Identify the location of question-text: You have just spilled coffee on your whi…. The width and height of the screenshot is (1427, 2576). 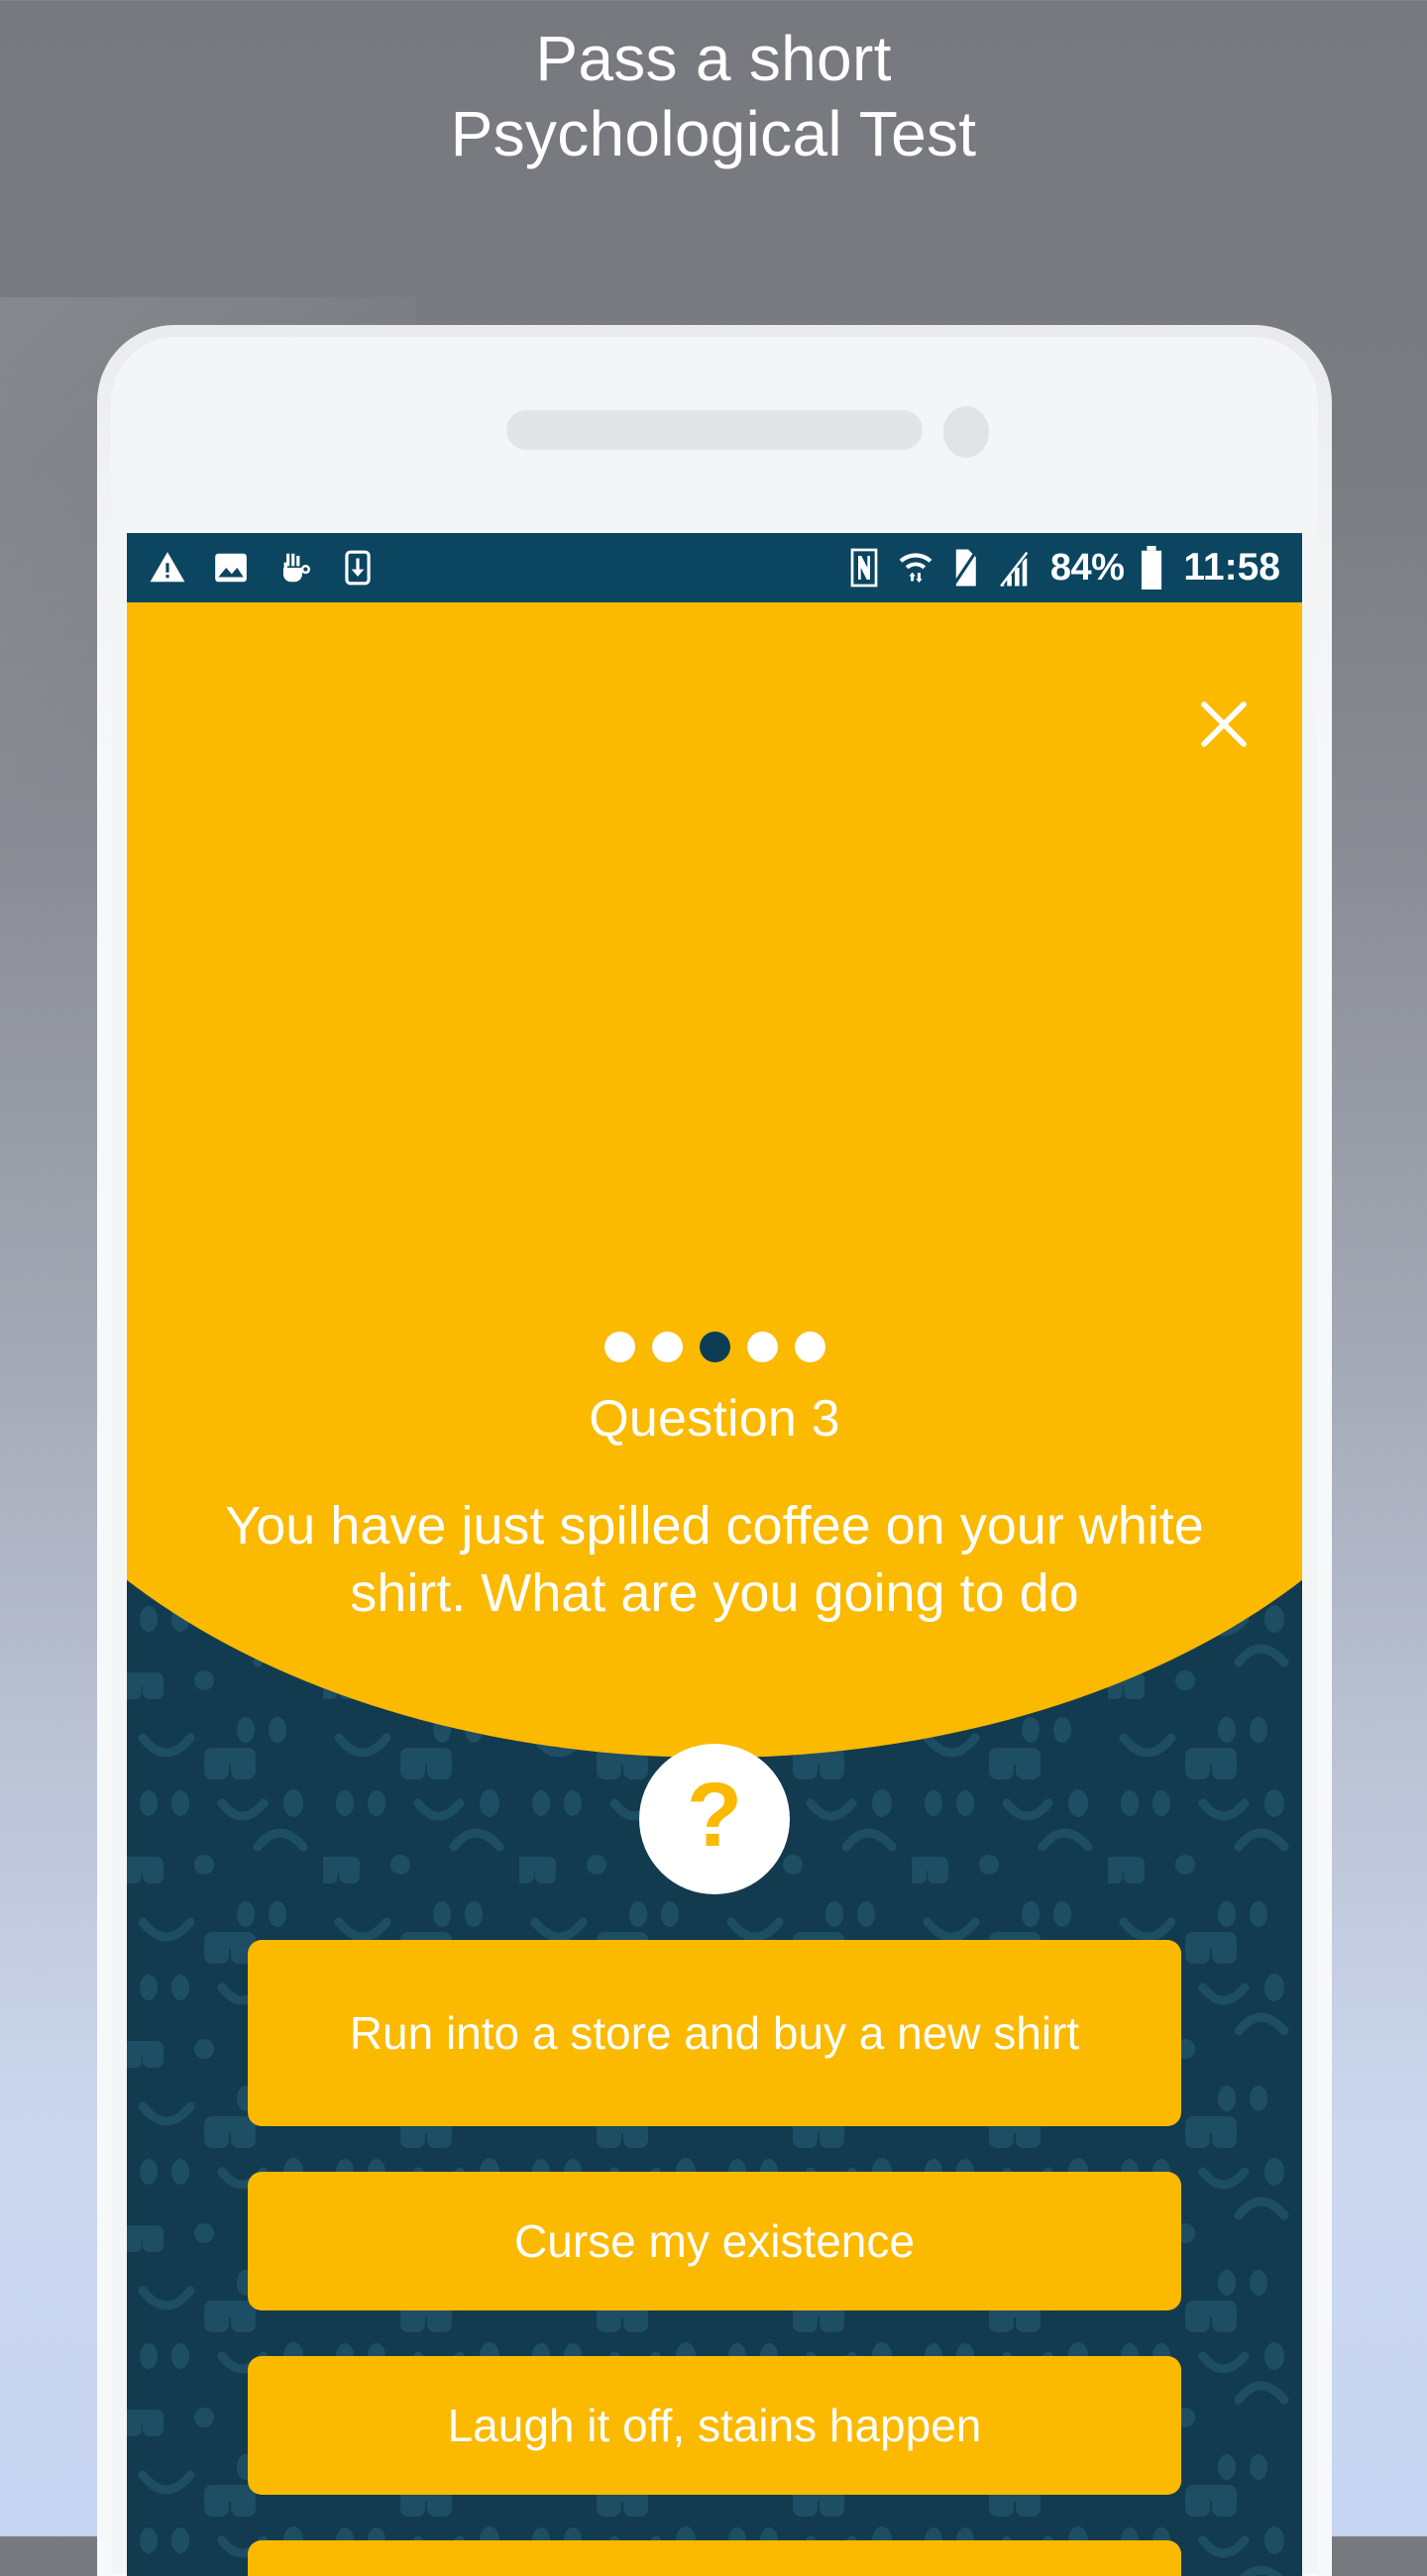
(715, 1560).